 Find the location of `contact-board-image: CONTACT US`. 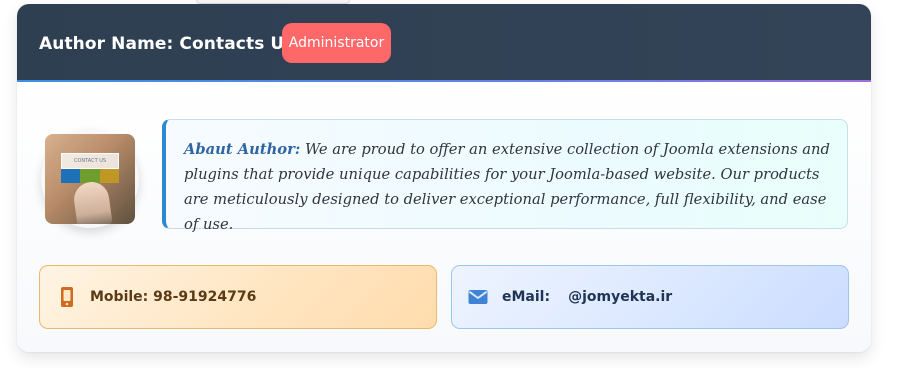

contact-board-image: CONTACT US is located at coordinates (90, 161).